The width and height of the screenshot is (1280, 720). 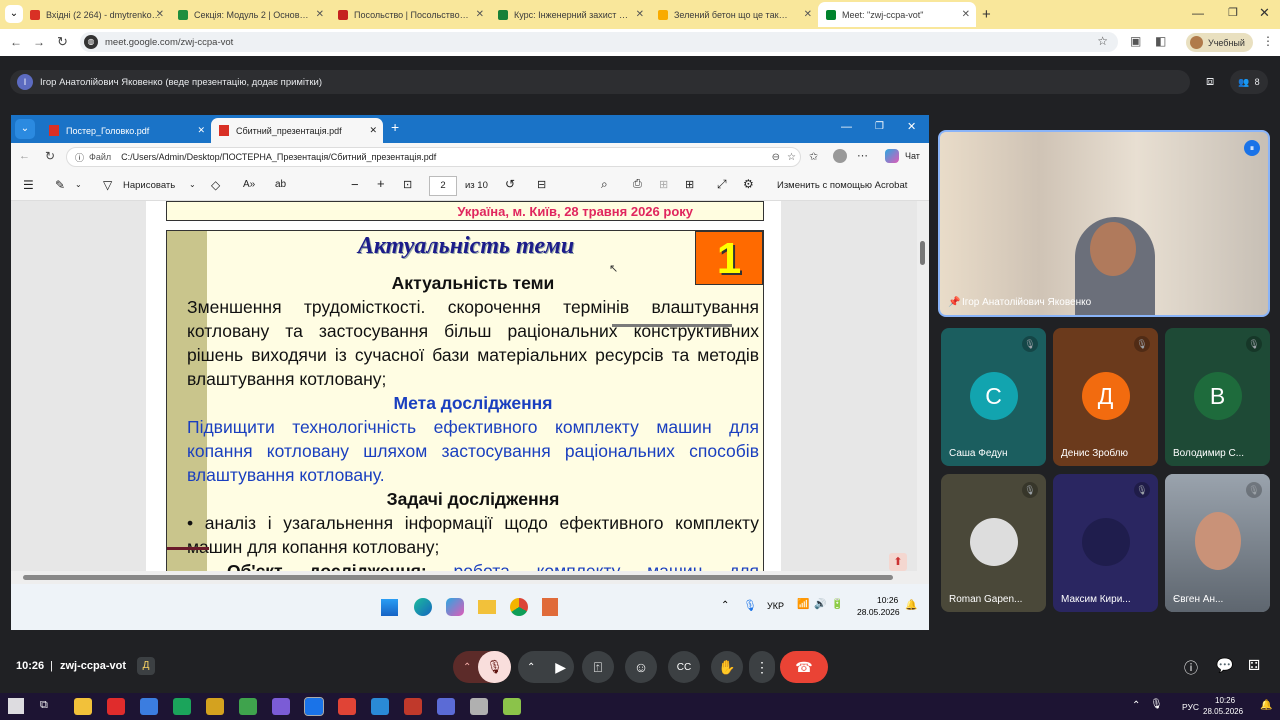 I want to click on edge-tab-poster: Постер_Головко.pdf ✕, so click(x=126, y=130).